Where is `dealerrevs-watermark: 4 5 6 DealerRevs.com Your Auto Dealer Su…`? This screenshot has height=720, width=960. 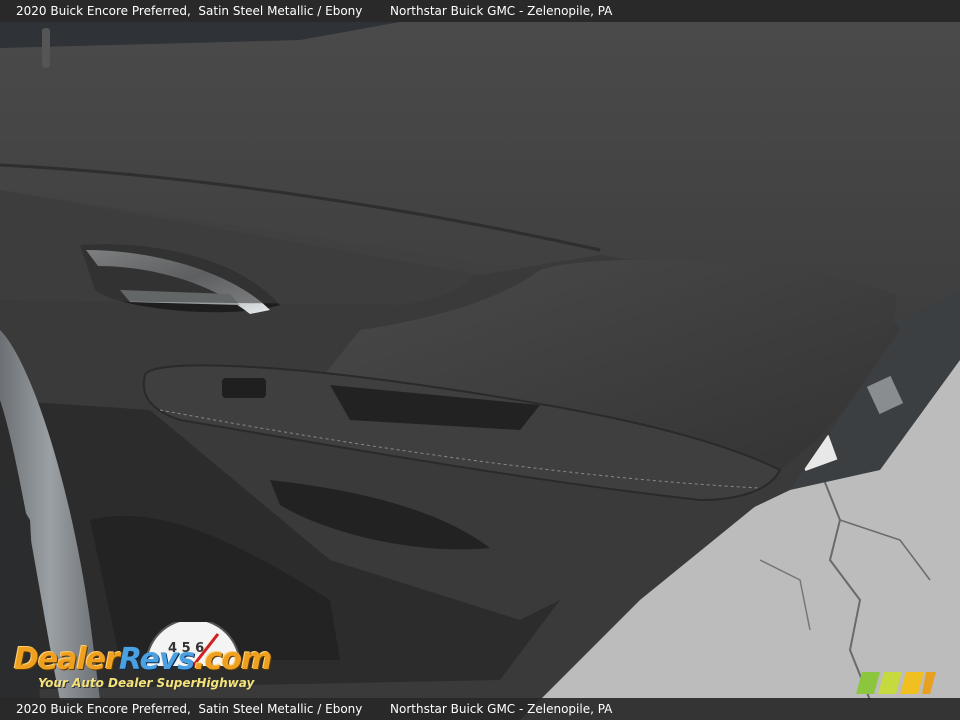 dealerrevs-watermark: 4 5 6 DealerRevs.com Your Auto Dealer Su… is located at coordinates (141, 658).